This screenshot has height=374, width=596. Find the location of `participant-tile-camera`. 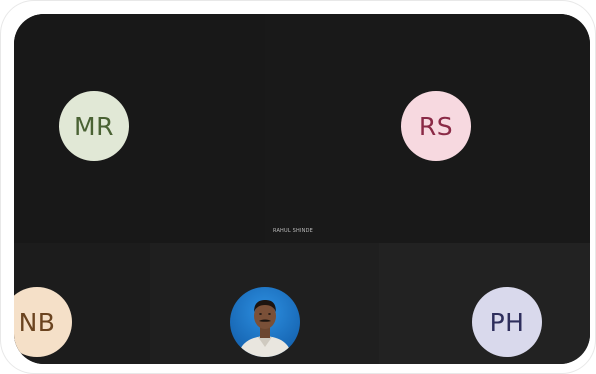

participant-tile-camera is located at coordinates (264, 303).